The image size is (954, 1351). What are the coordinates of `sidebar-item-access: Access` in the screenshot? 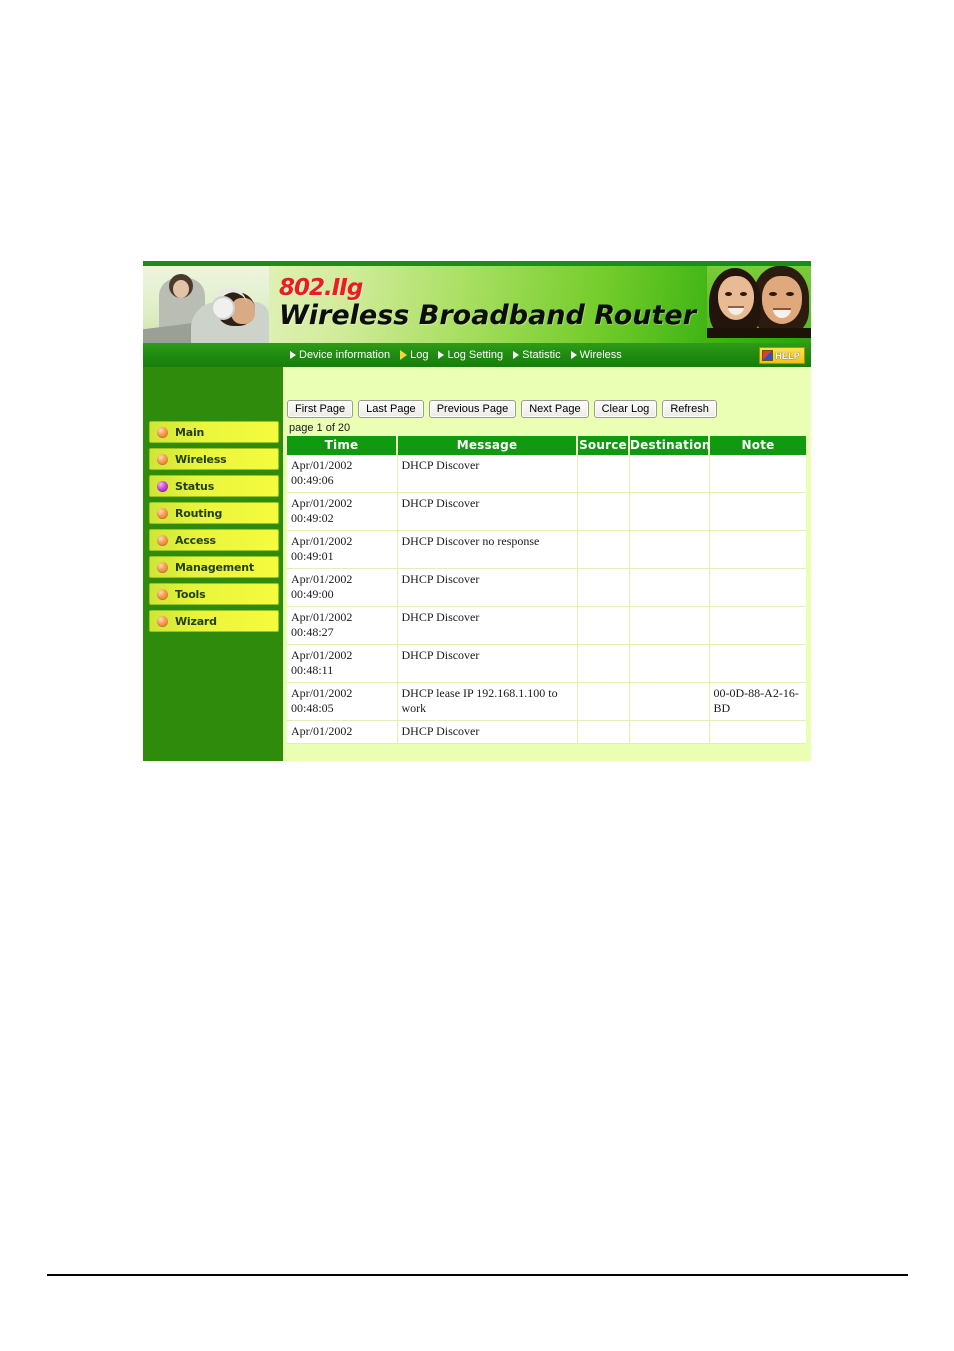 It's located at (214, 540).